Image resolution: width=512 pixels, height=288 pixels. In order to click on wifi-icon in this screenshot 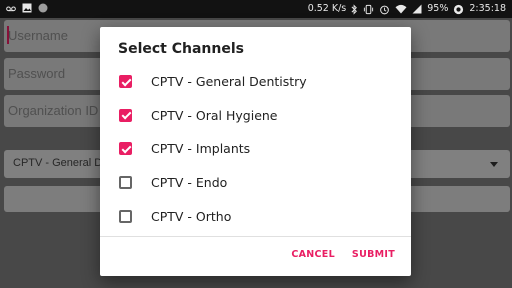, I will do `click(401, 9)`.